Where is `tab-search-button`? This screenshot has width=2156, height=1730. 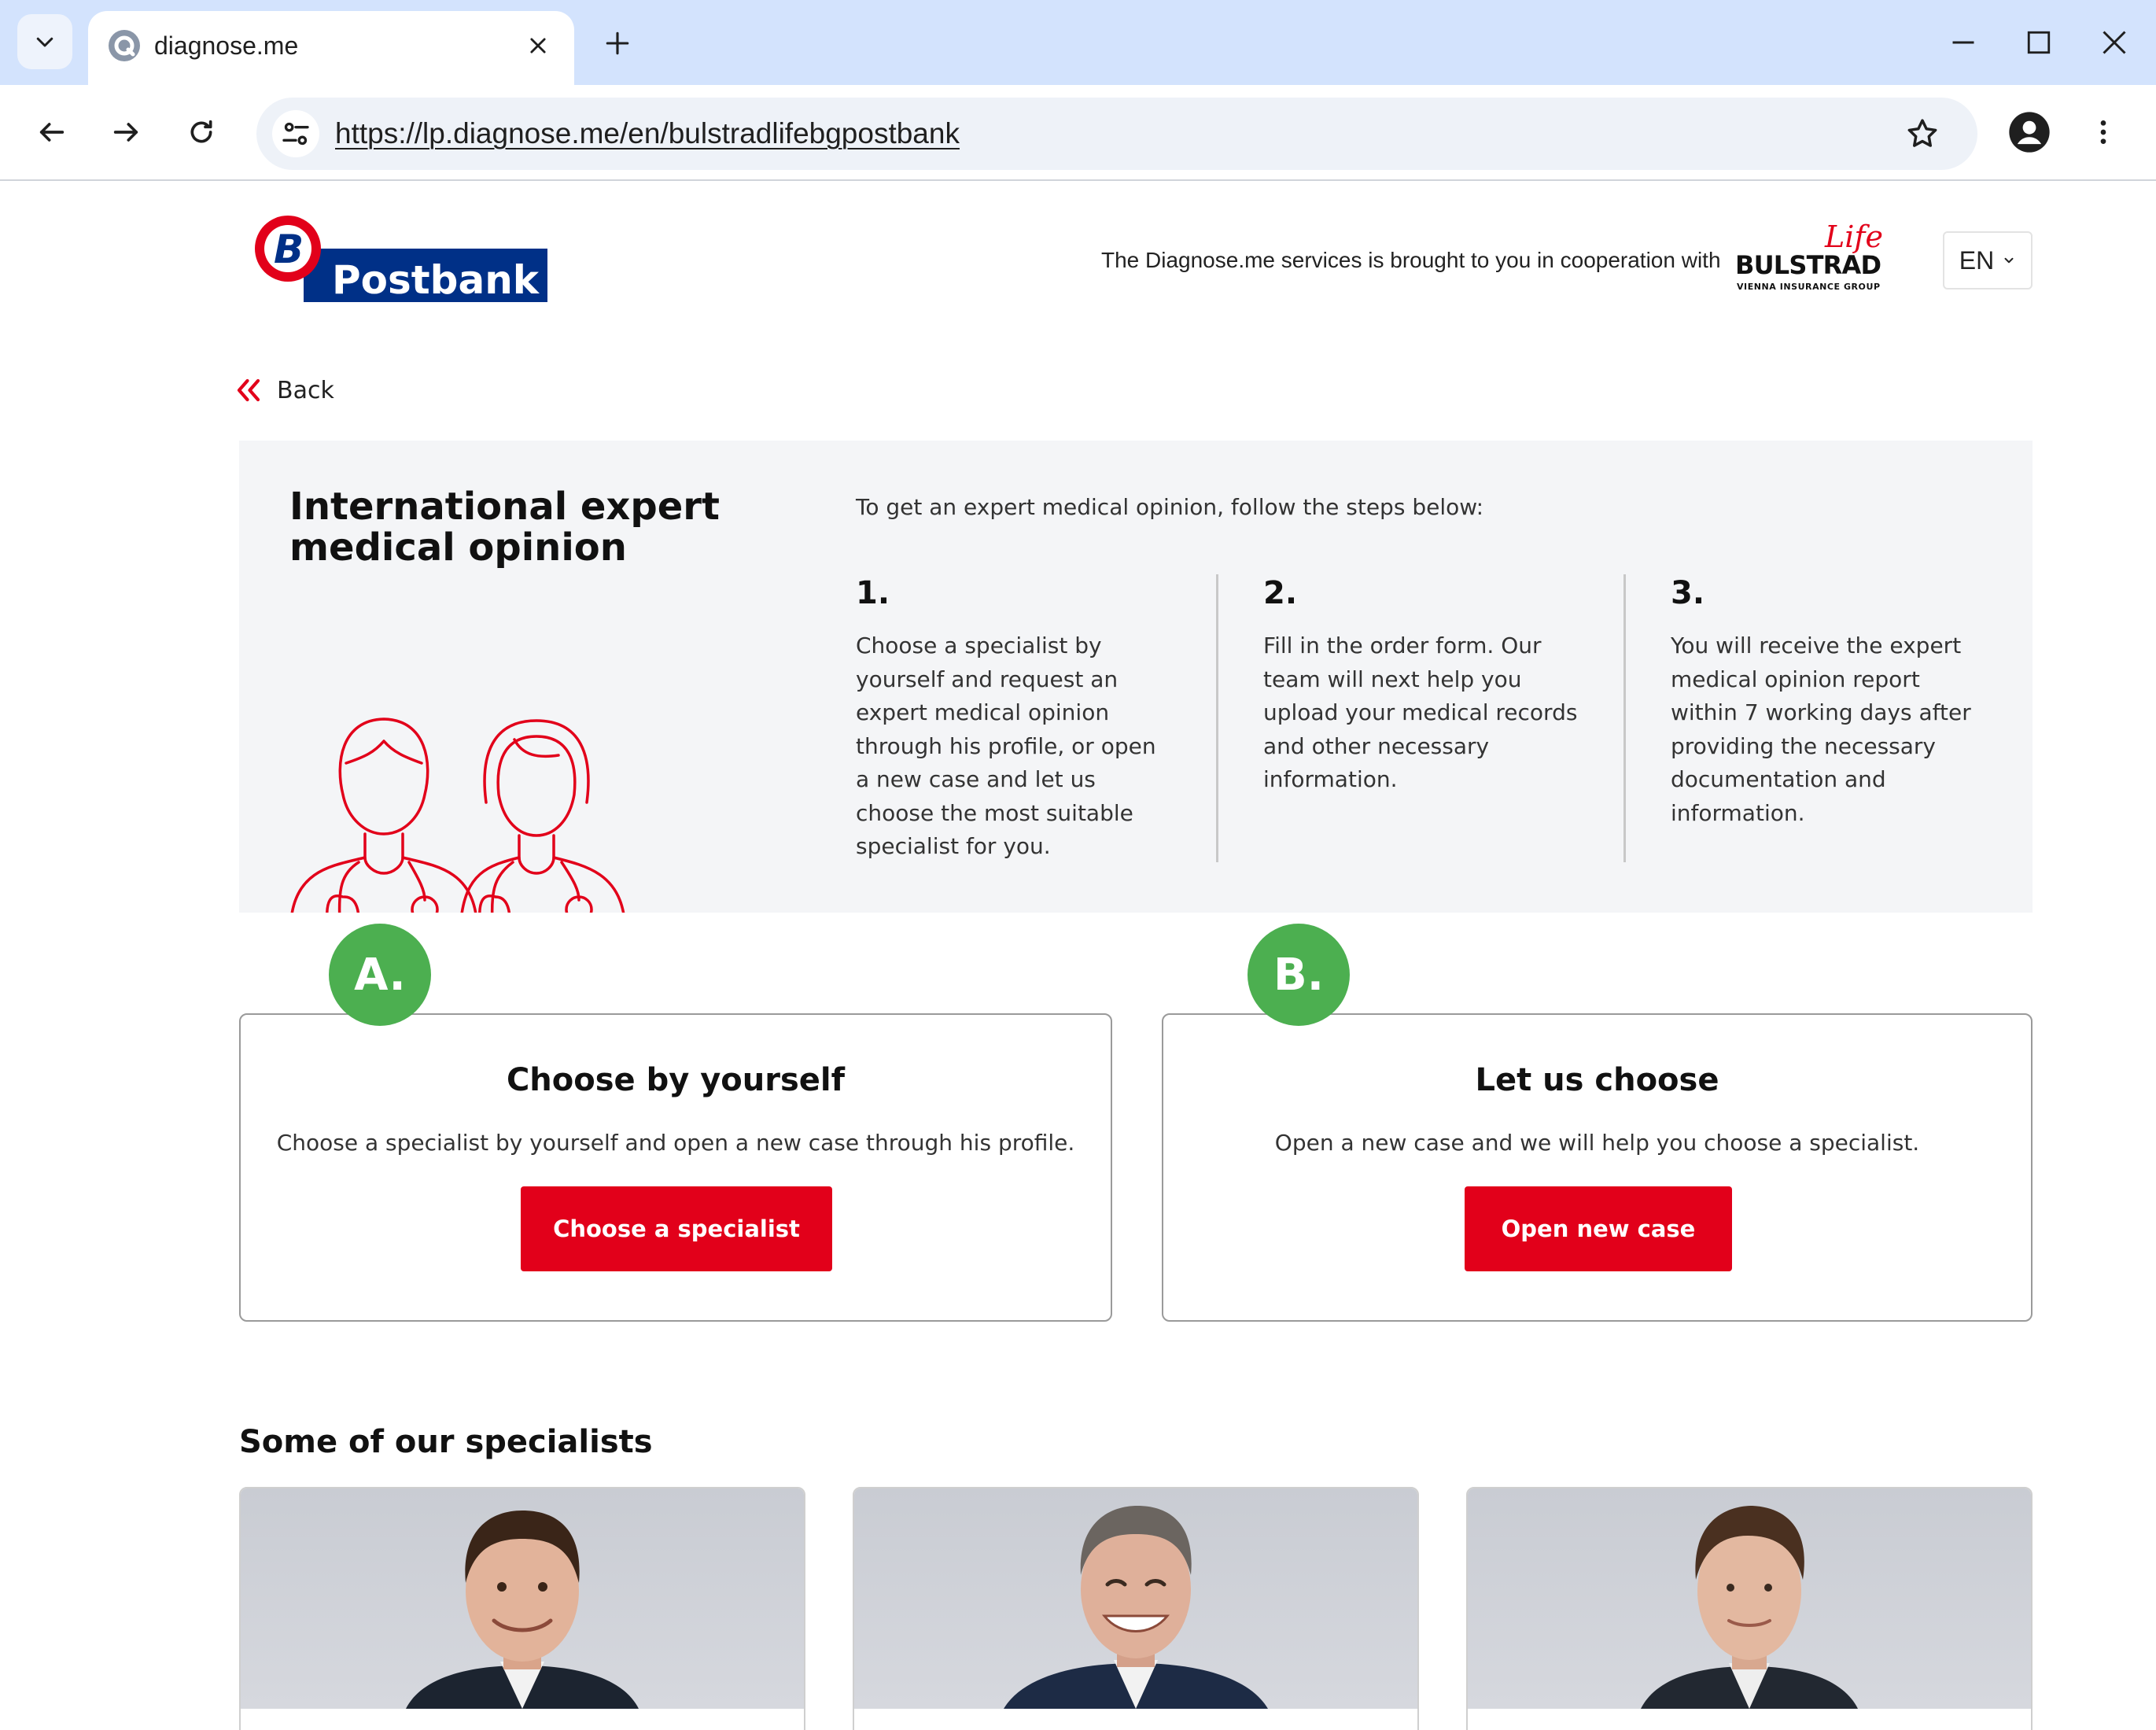 tab-search-button is located at coordinates (45, 41).